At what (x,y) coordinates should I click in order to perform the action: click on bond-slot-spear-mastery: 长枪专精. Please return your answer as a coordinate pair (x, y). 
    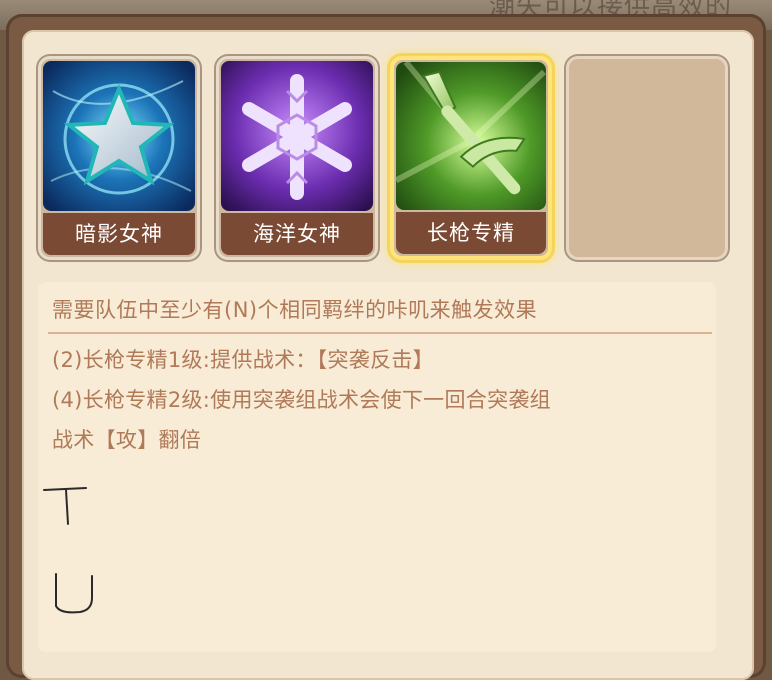
    Looking at the image, I should click on (471, 158).